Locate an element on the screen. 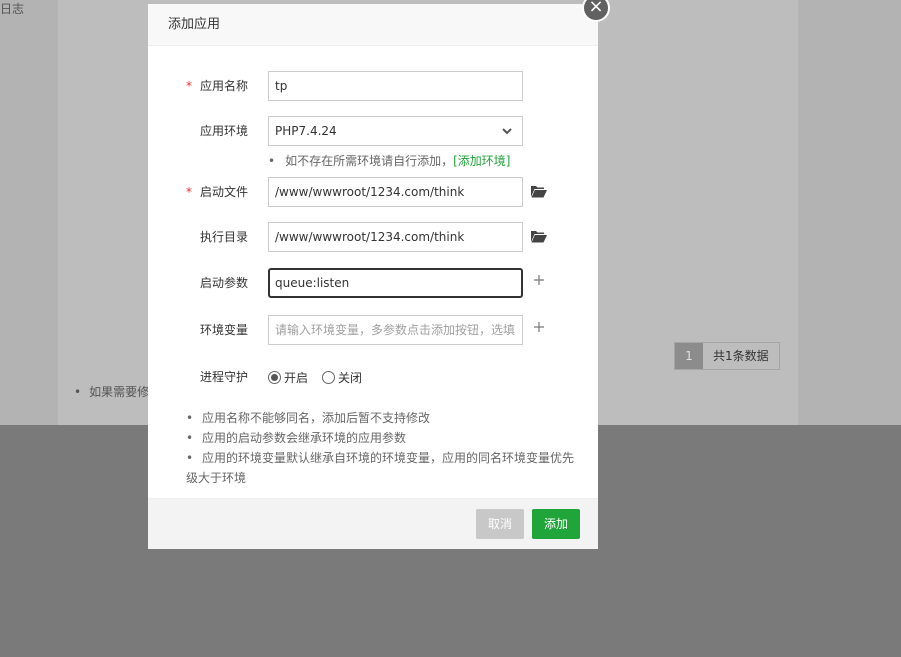  env-vars-label: 环境变量 is located at coordinates (223, 330).